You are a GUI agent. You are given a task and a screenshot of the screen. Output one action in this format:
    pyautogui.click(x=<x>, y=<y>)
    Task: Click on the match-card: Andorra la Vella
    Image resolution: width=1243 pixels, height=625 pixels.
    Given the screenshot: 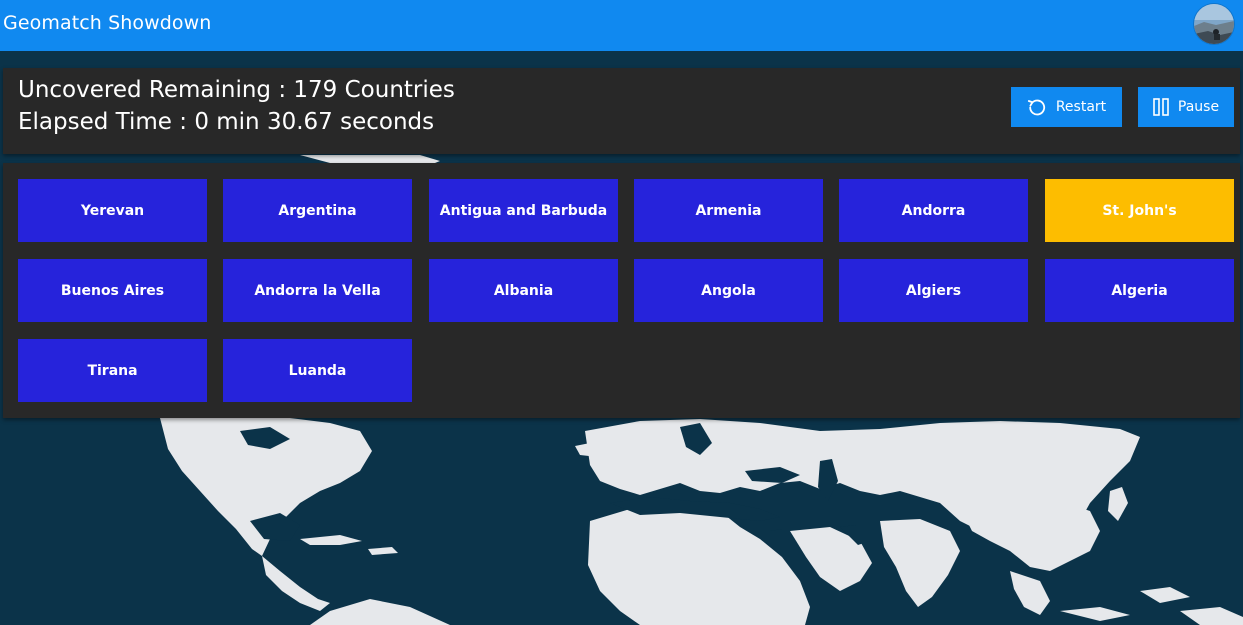 What is the action you would take?
    pyautogui.click(x=317, y=290)
    